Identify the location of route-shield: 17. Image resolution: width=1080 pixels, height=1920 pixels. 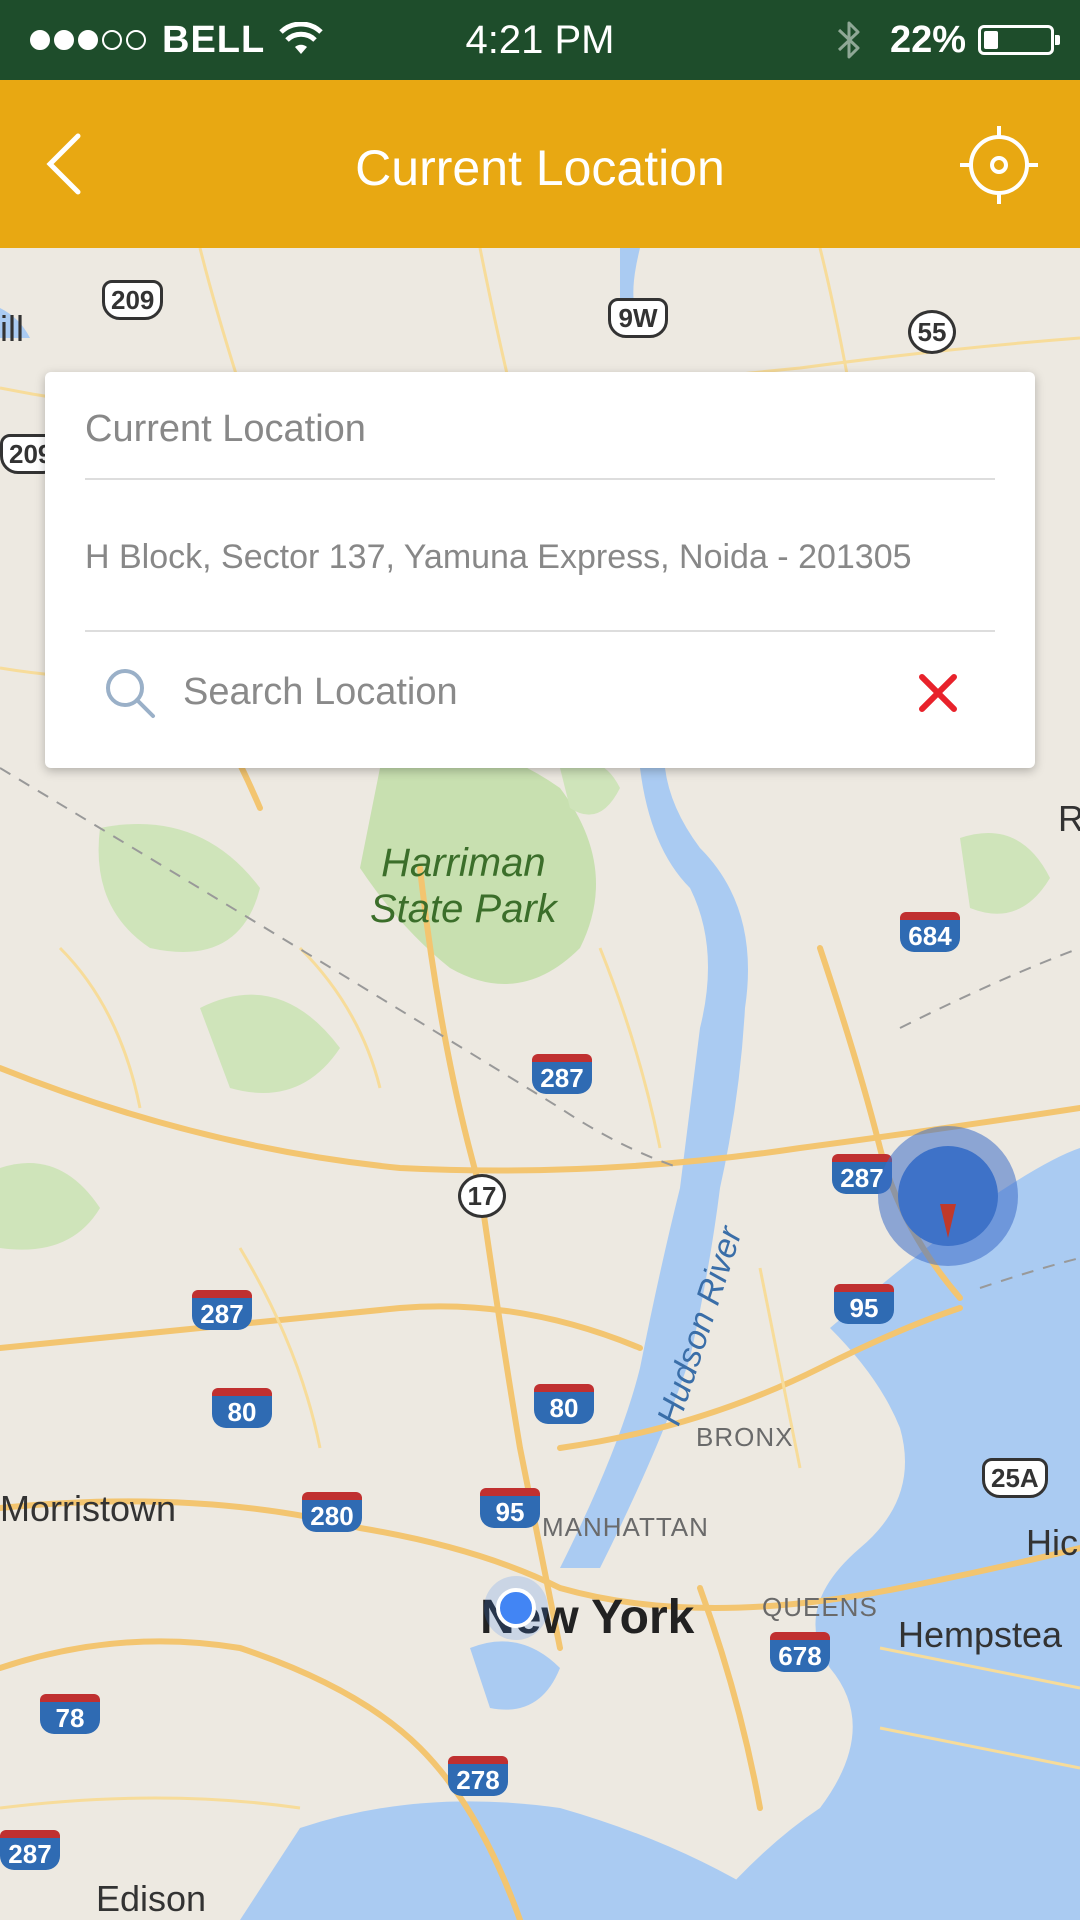
(482, 1196).